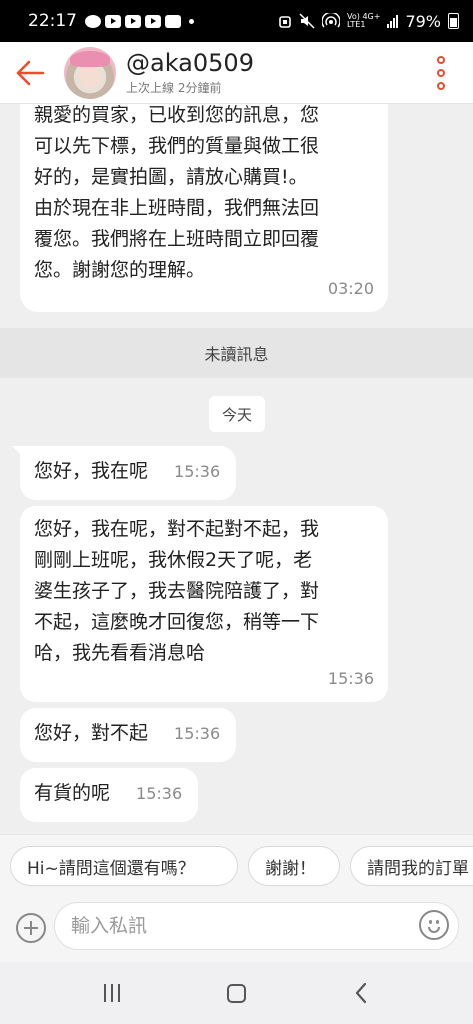 This screenshot has width=473, height=1024. What do you see at coordinates (434, 925) in the screenshot?
I see `emoji-icon` at bounding box center [434, 925].